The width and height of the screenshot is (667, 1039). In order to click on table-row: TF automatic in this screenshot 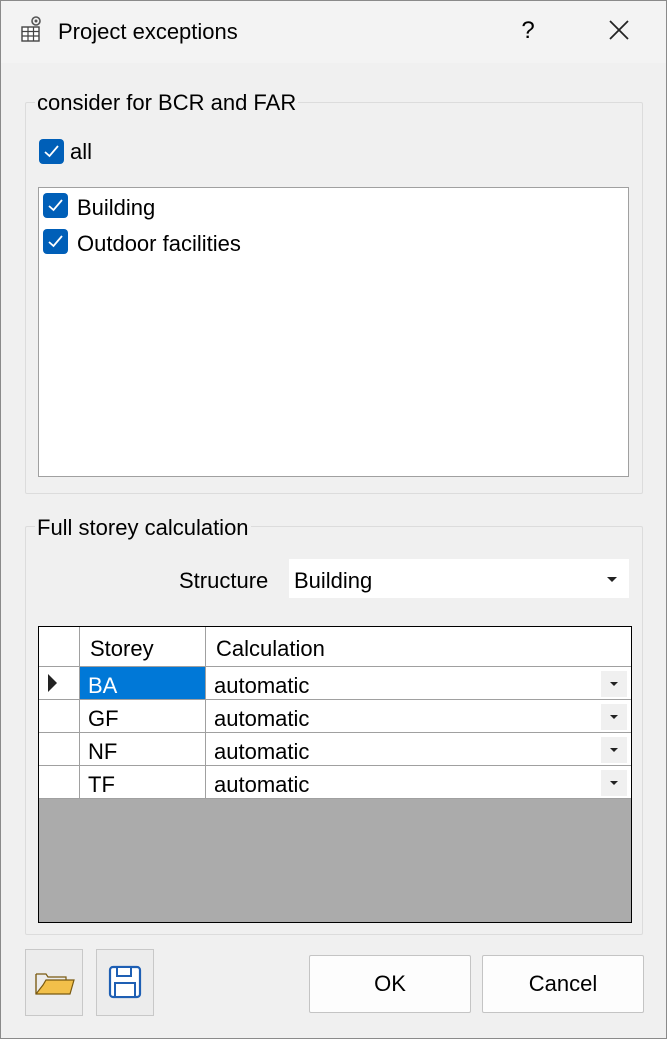, I will do `click(335, 782)`.